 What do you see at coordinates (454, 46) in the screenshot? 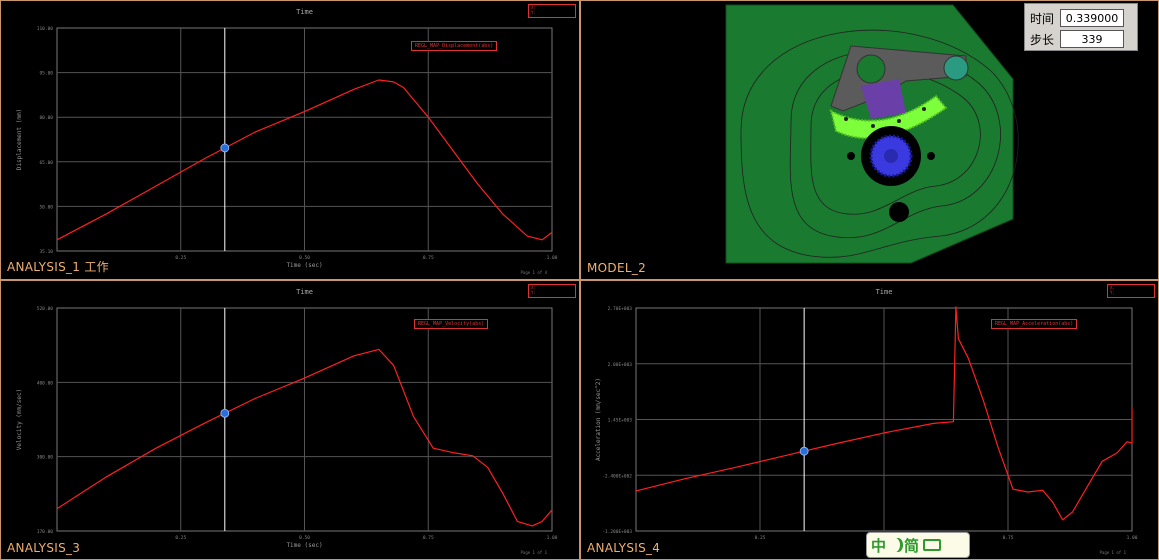
I see `legend: REGL_MAP_Displacement(abs)` at bounding box center [454, 46].